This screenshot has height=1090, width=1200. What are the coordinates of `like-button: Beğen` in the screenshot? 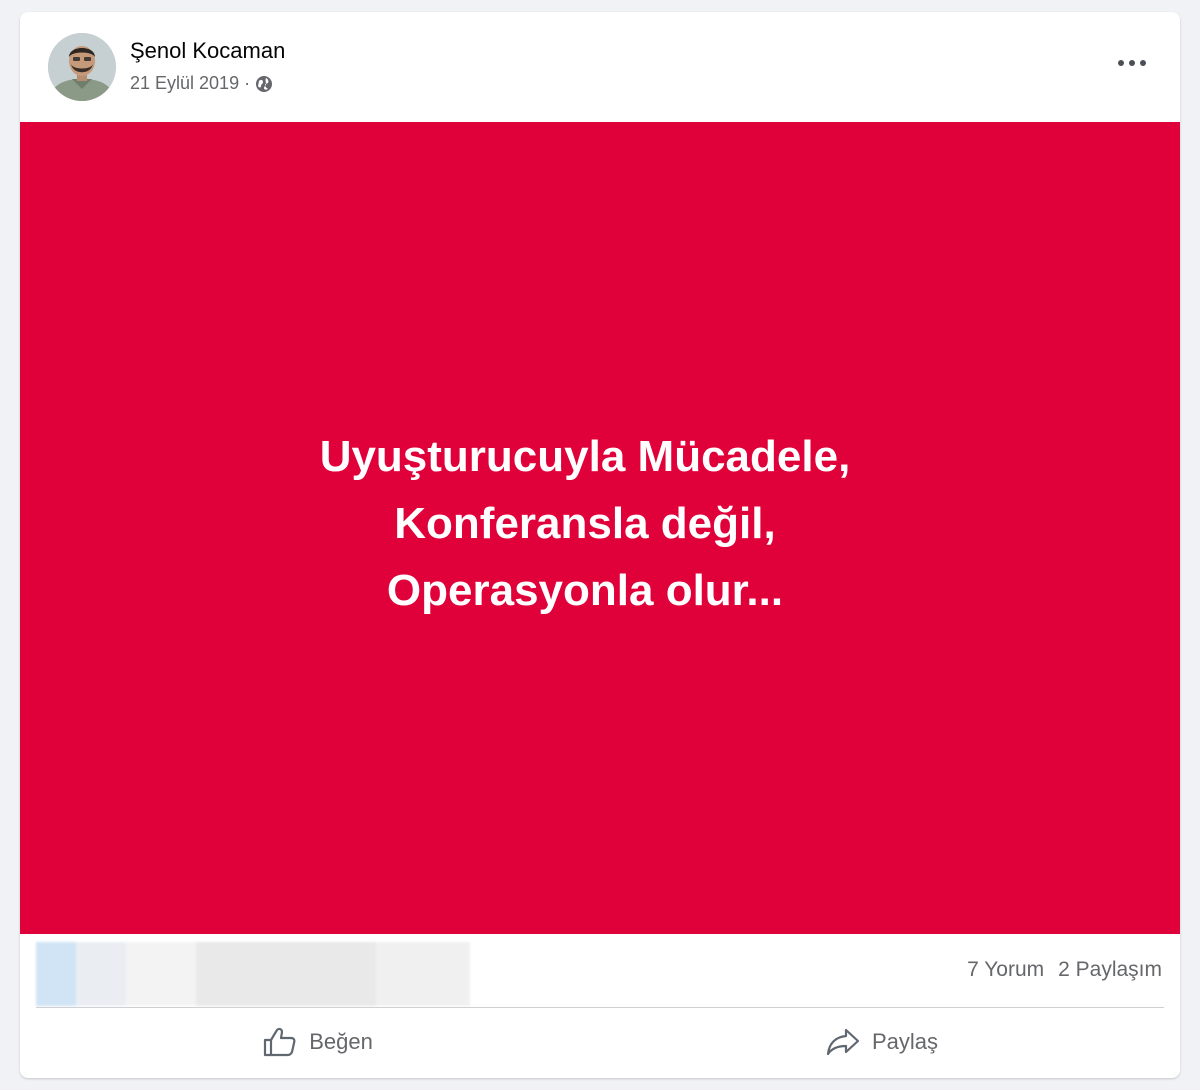 It's located at (318, 1042).